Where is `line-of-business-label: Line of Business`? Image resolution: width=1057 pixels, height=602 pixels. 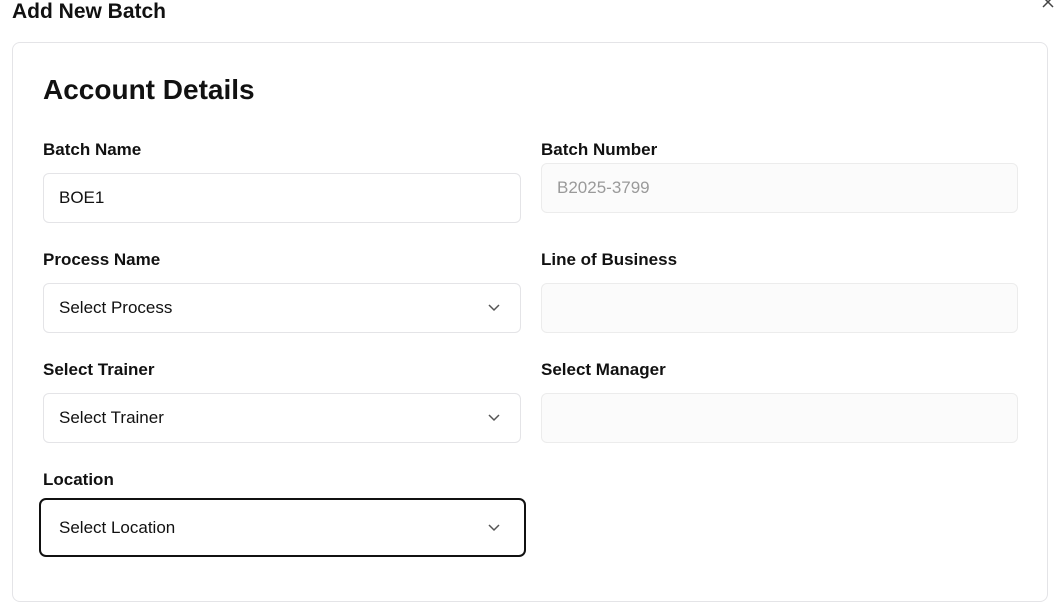 line-of-business-label: Line of Business is located at coordinates (609, 259).